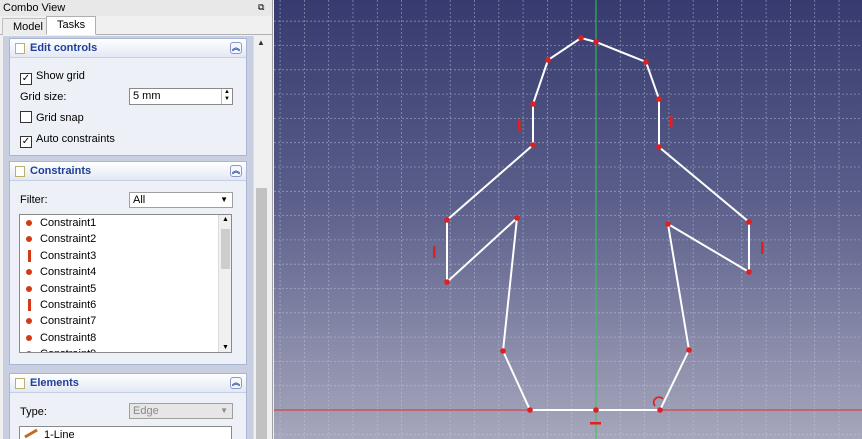  What do you see at coordinates (34, 8) in the screenshot?
I see `combo-view-title: Combo View` at bounding box center [34, 8].